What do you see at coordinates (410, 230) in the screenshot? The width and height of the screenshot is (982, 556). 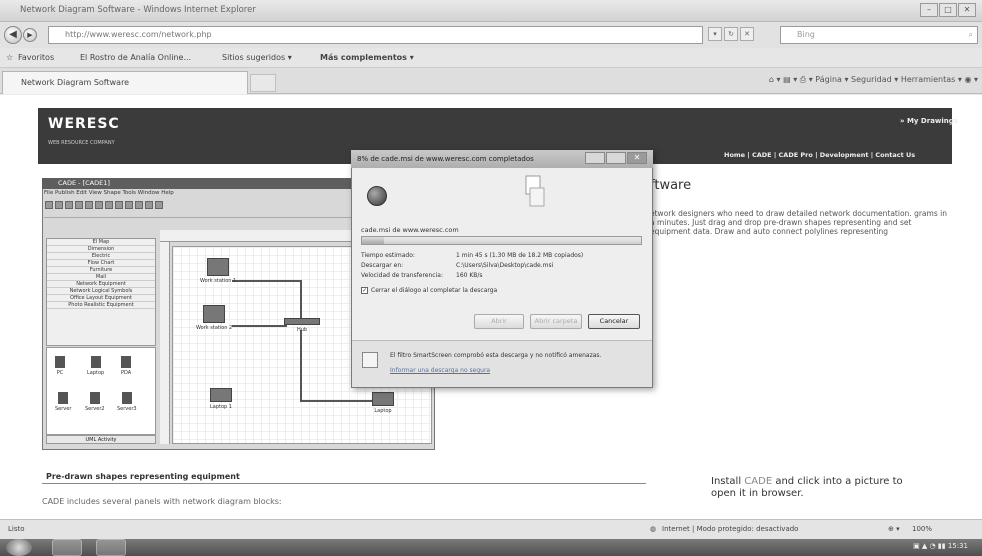 I see `download-file-name: cade.msi de www.weresc.com` at bounding box center [410, 230].